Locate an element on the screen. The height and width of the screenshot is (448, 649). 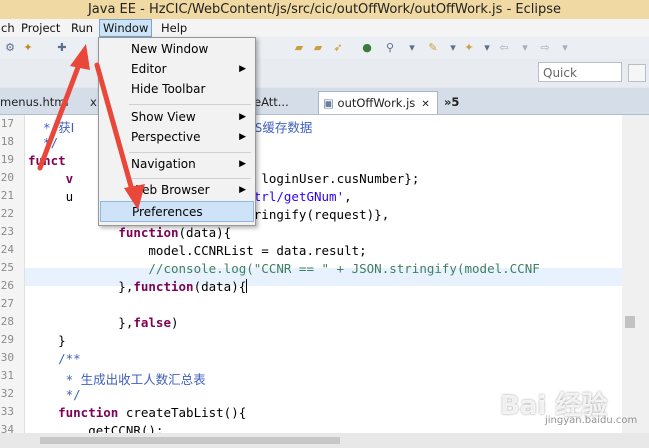
line-number: 22 is located at coordinates (7, 213).